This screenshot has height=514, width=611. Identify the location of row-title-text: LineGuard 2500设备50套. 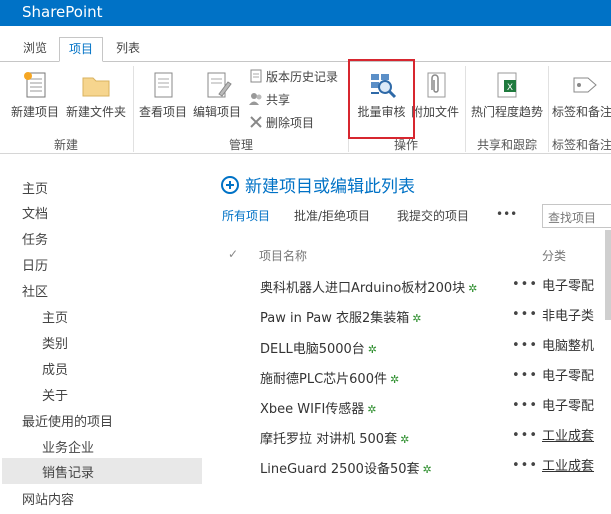
(340, 469).